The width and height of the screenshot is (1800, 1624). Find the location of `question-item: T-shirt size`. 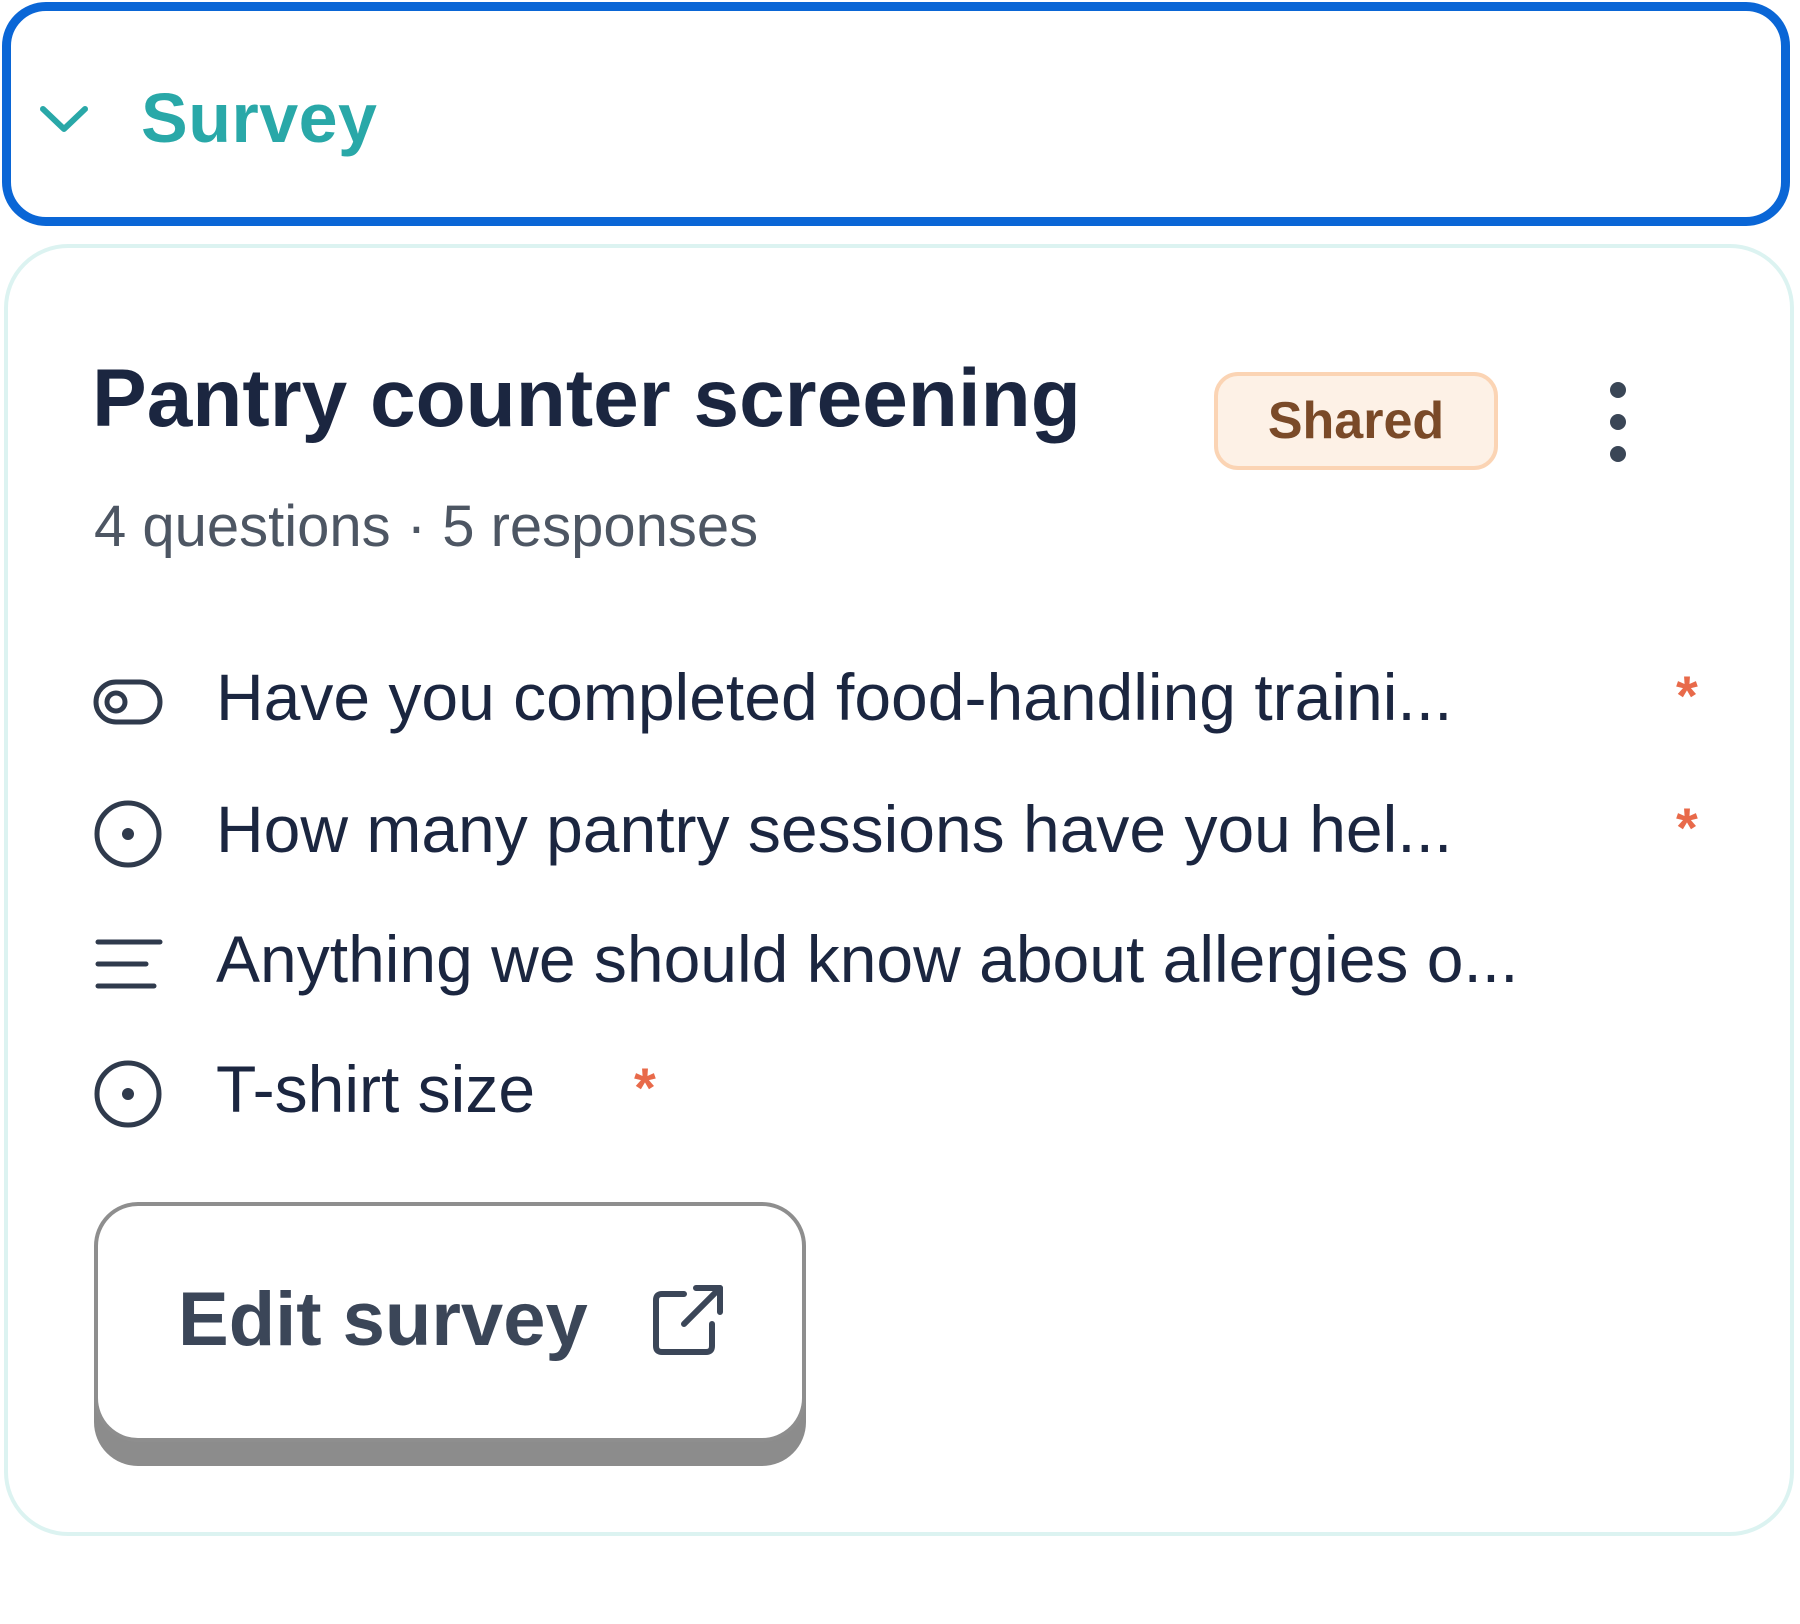

question-item: T-shirt size is located at coordinates (912, 1093).